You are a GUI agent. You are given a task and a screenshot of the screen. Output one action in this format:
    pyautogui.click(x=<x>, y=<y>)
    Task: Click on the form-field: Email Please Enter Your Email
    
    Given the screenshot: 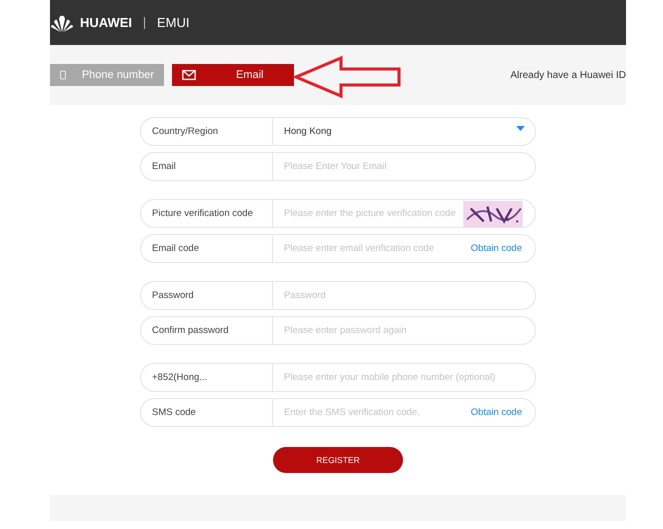 What is the action you would take?
    pyautogui.click(x=338, y=166)
    